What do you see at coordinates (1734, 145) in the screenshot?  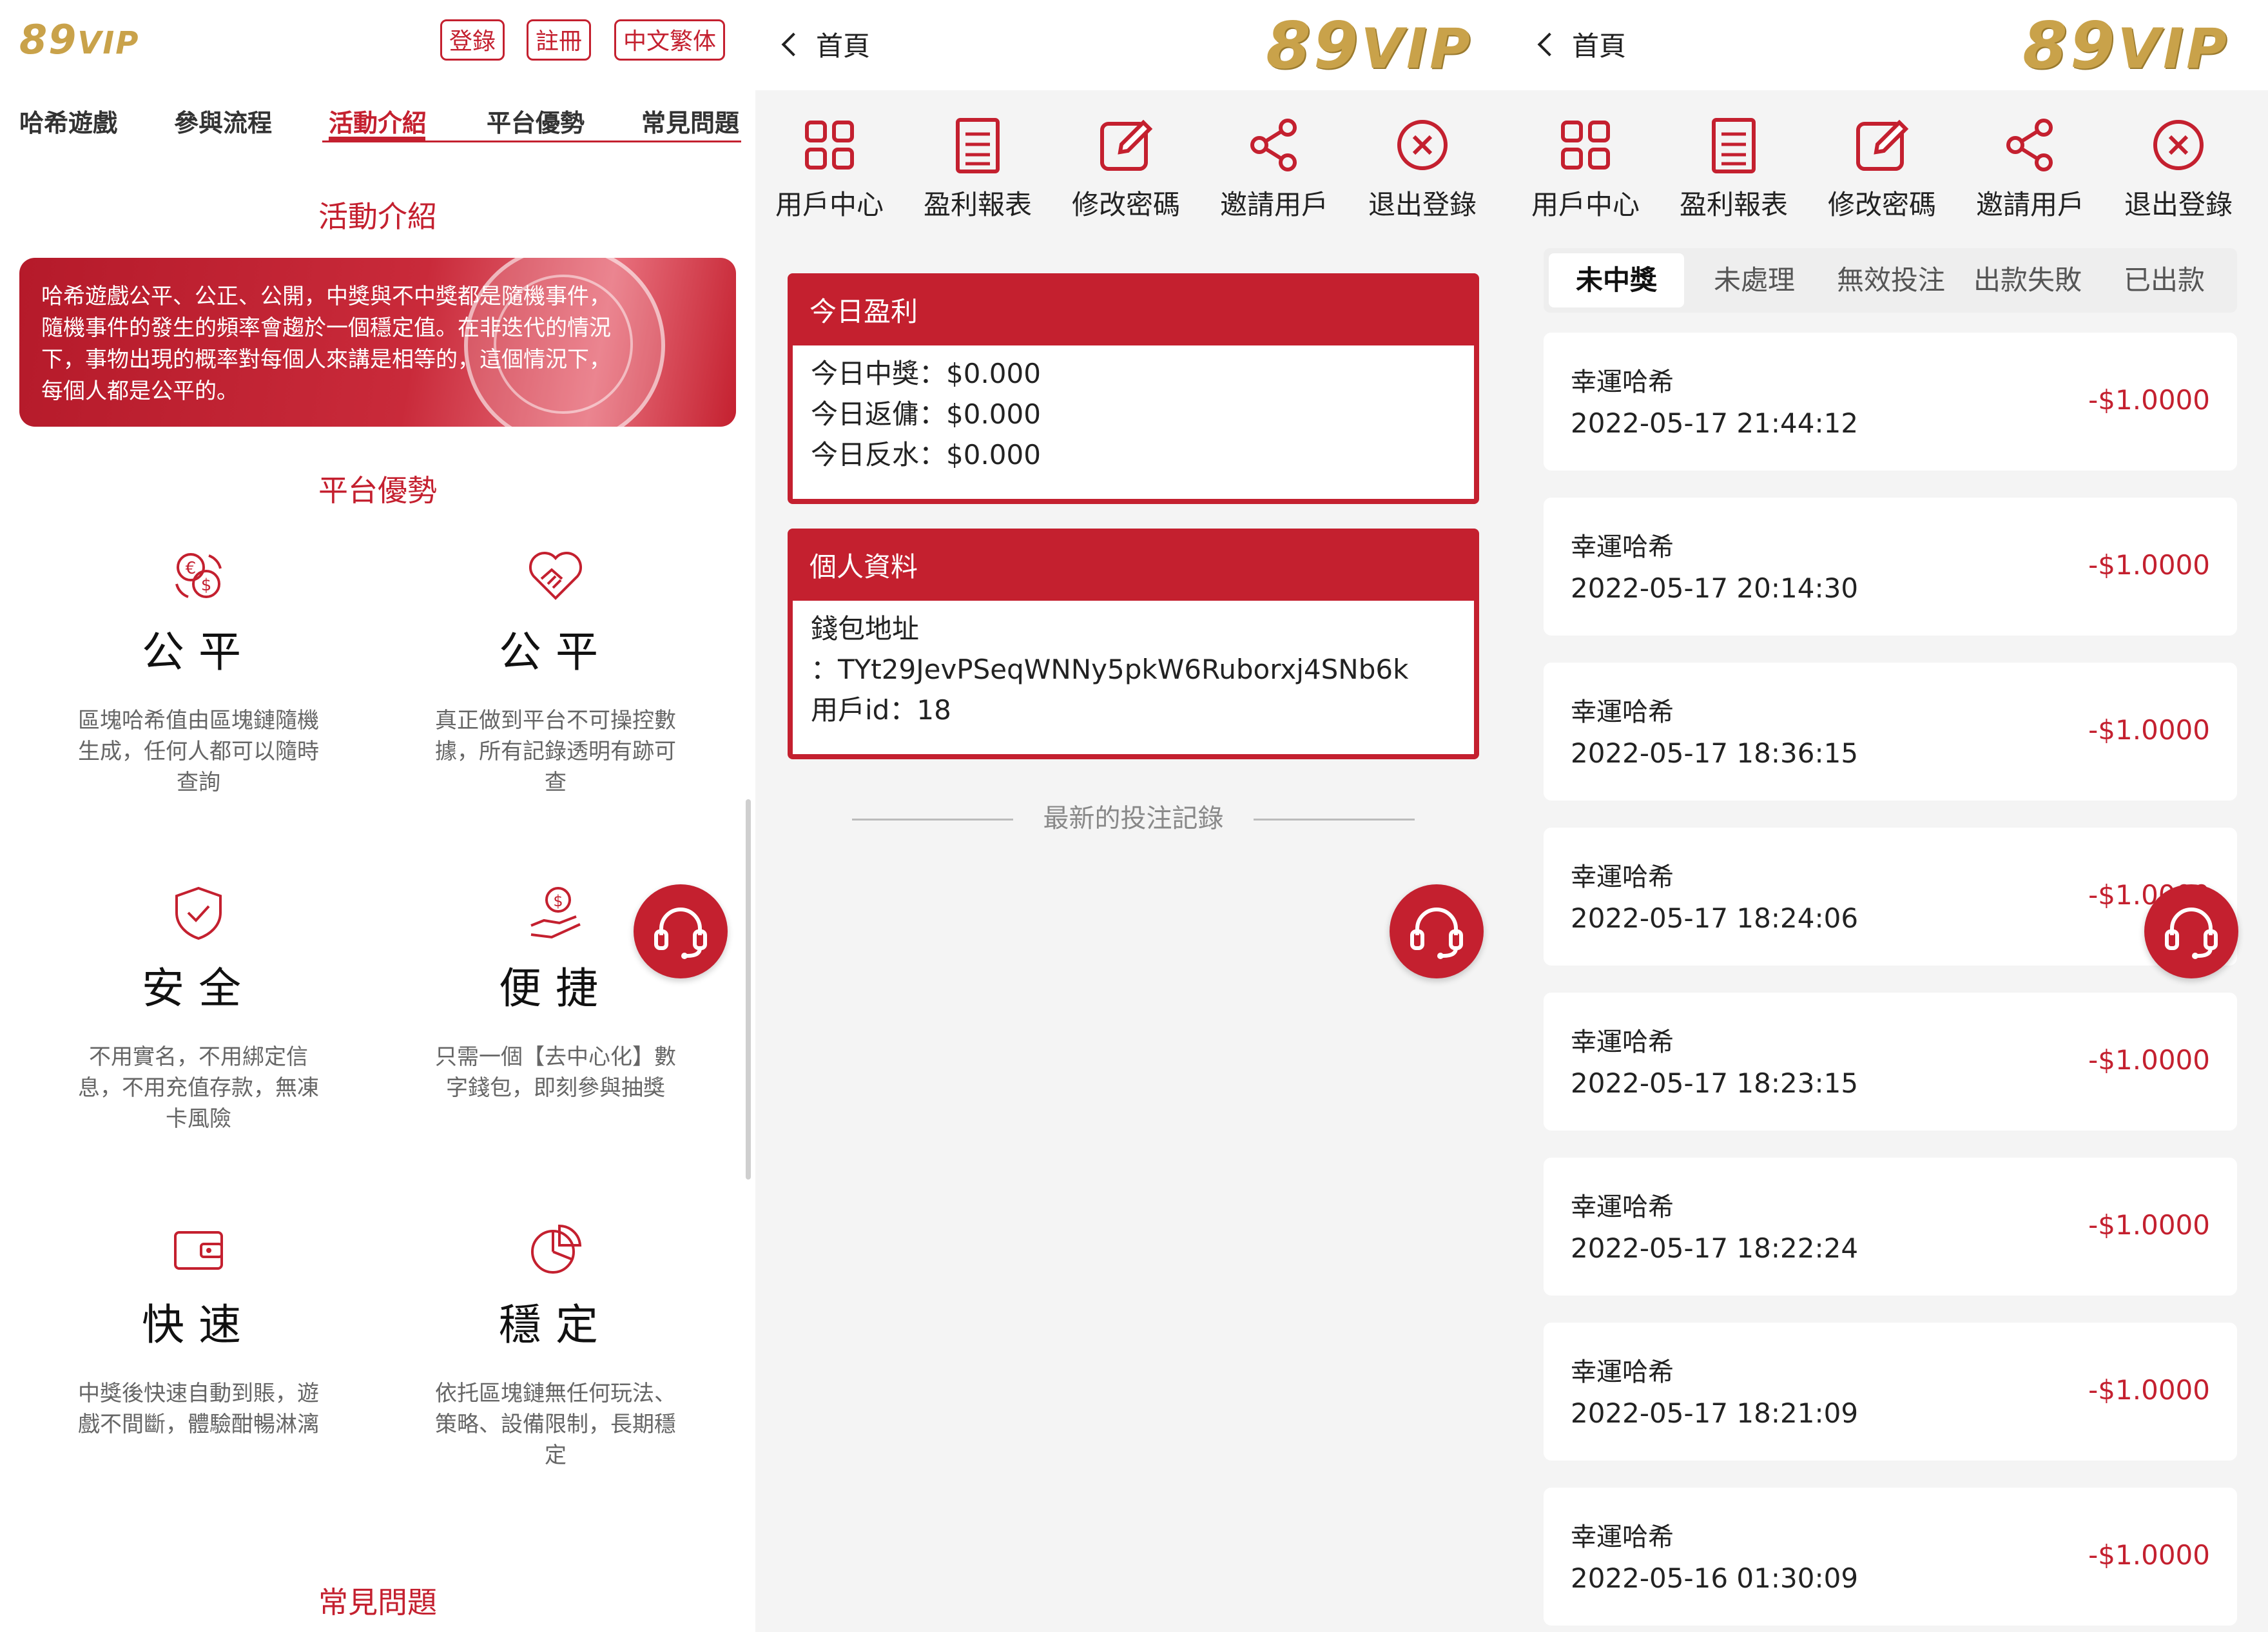 I see `report-icon` at bounding box center [1734, 145].